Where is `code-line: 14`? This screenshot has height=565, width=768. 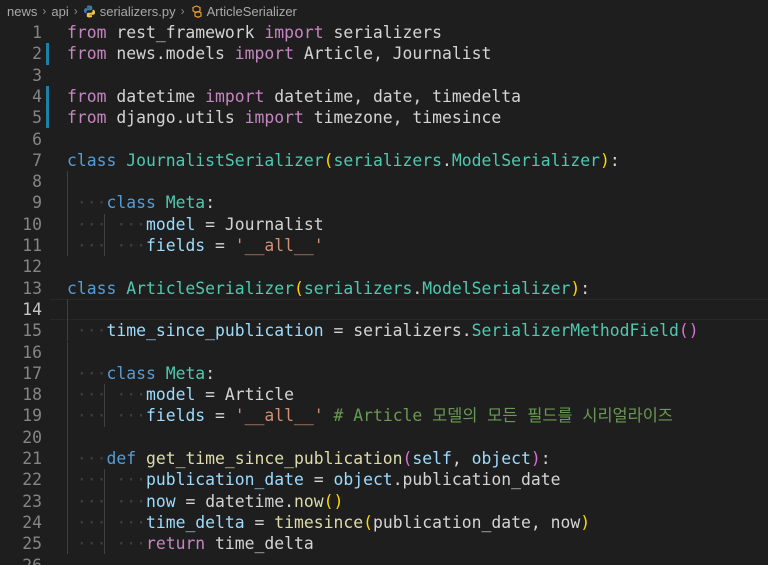 code-line: 14 is located at coordinates (384, 309).